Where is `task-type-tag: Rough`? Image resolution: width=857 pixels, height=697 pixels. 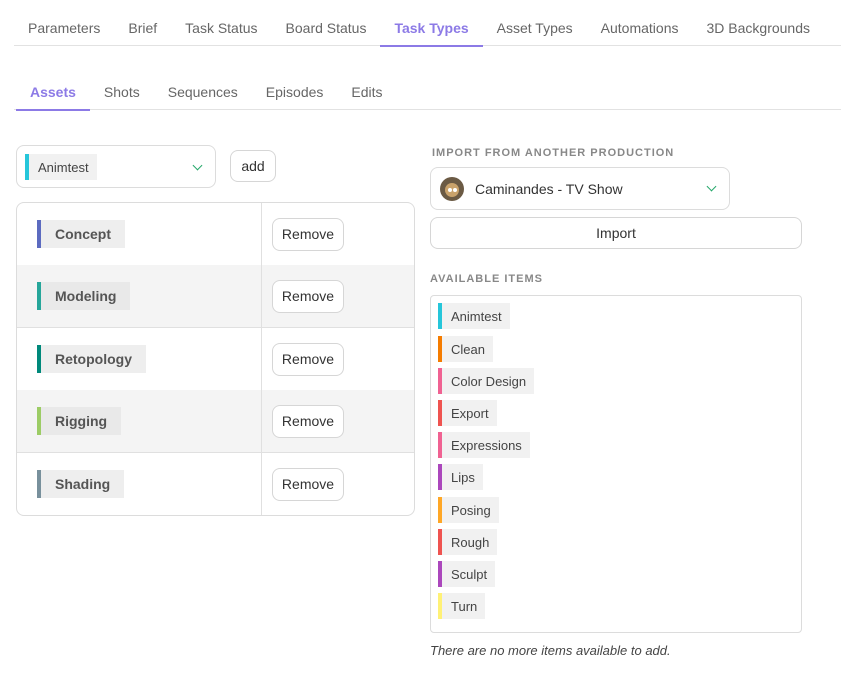
task-type-tag: Rough is located at coordinates (468, 542).